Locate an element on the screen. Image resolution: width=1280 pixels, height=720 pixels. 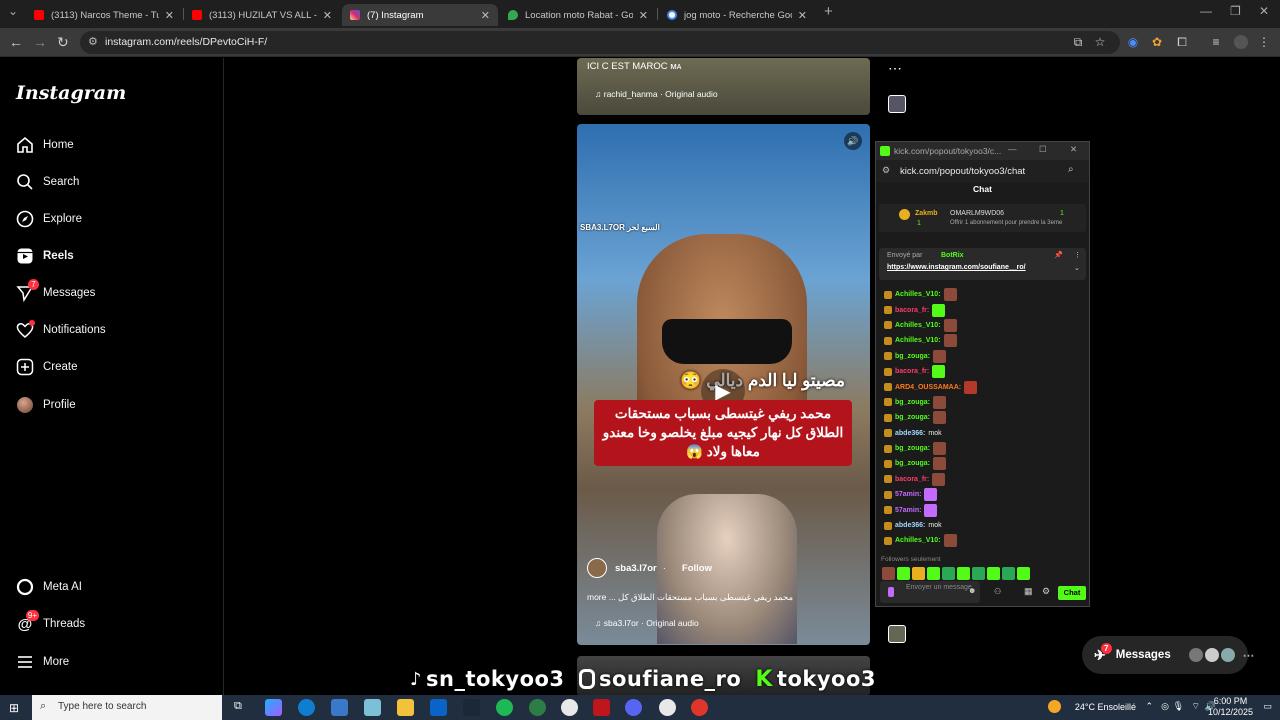
kebab-icon: ⋮ is located at coordinates (1077, 255).